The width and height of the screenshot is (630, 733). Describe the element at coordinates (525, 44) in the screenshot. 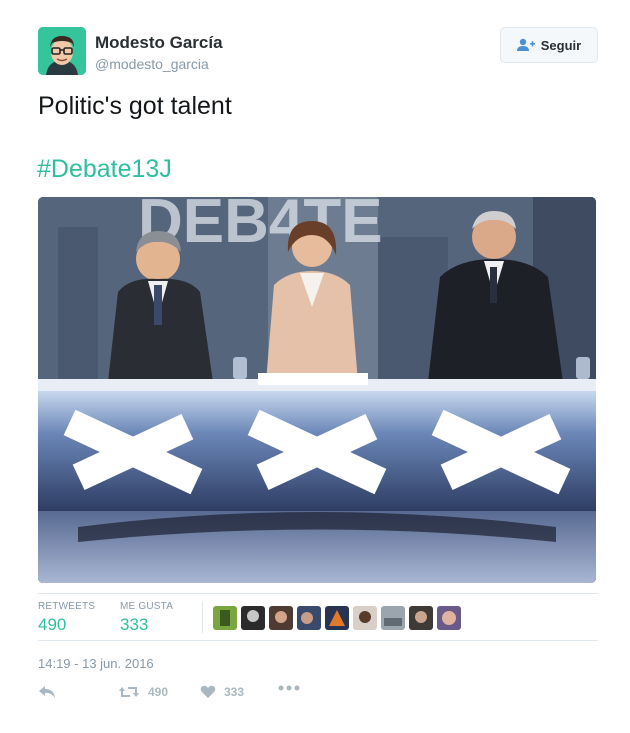

I see `follow-person-icon` at that location.